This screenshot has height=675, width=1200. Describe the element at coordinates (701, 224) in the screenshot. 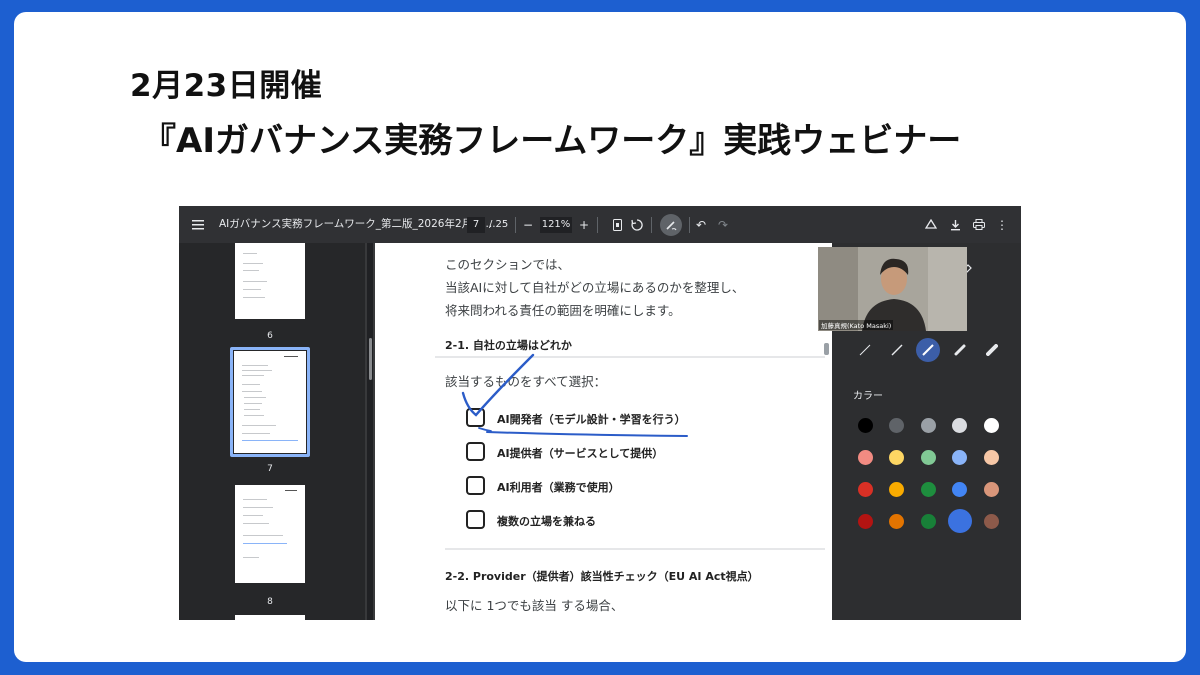

I see `undo-icon: ↶` at that location.